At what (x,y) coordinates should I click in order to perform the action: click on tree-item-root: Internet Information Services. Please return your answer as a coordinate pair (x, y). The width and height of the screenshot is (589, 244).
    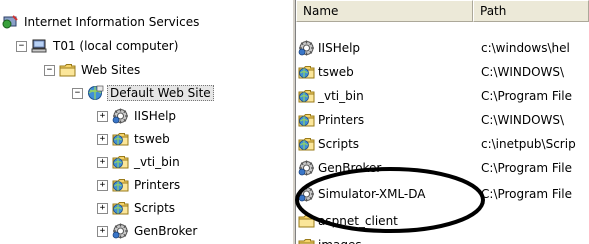
    Looking at the image, I should click on (101, 22).